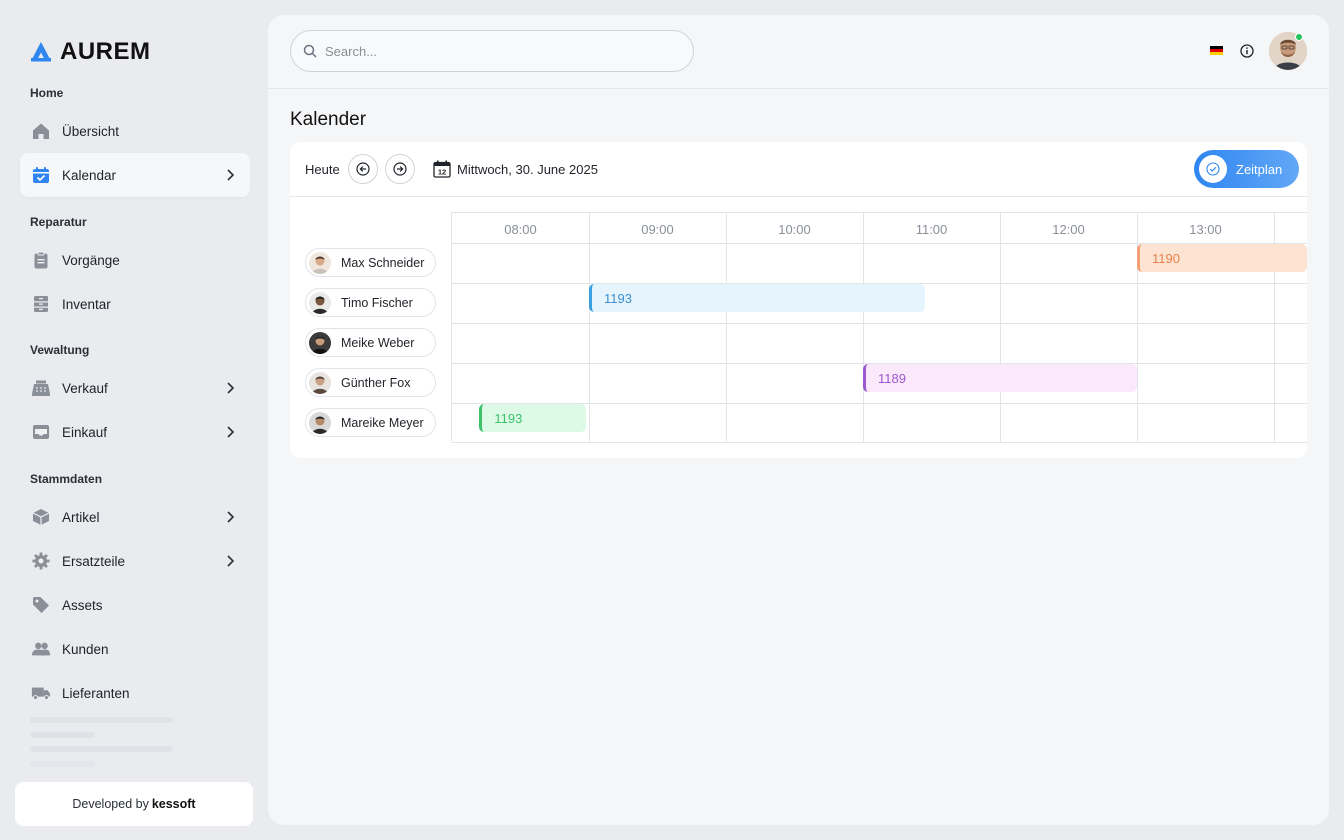  What do you see at coordinates (86, 304) in the screenshot?
I see `sidebar-item-label: Inventar` at bounding box center [86, 304].